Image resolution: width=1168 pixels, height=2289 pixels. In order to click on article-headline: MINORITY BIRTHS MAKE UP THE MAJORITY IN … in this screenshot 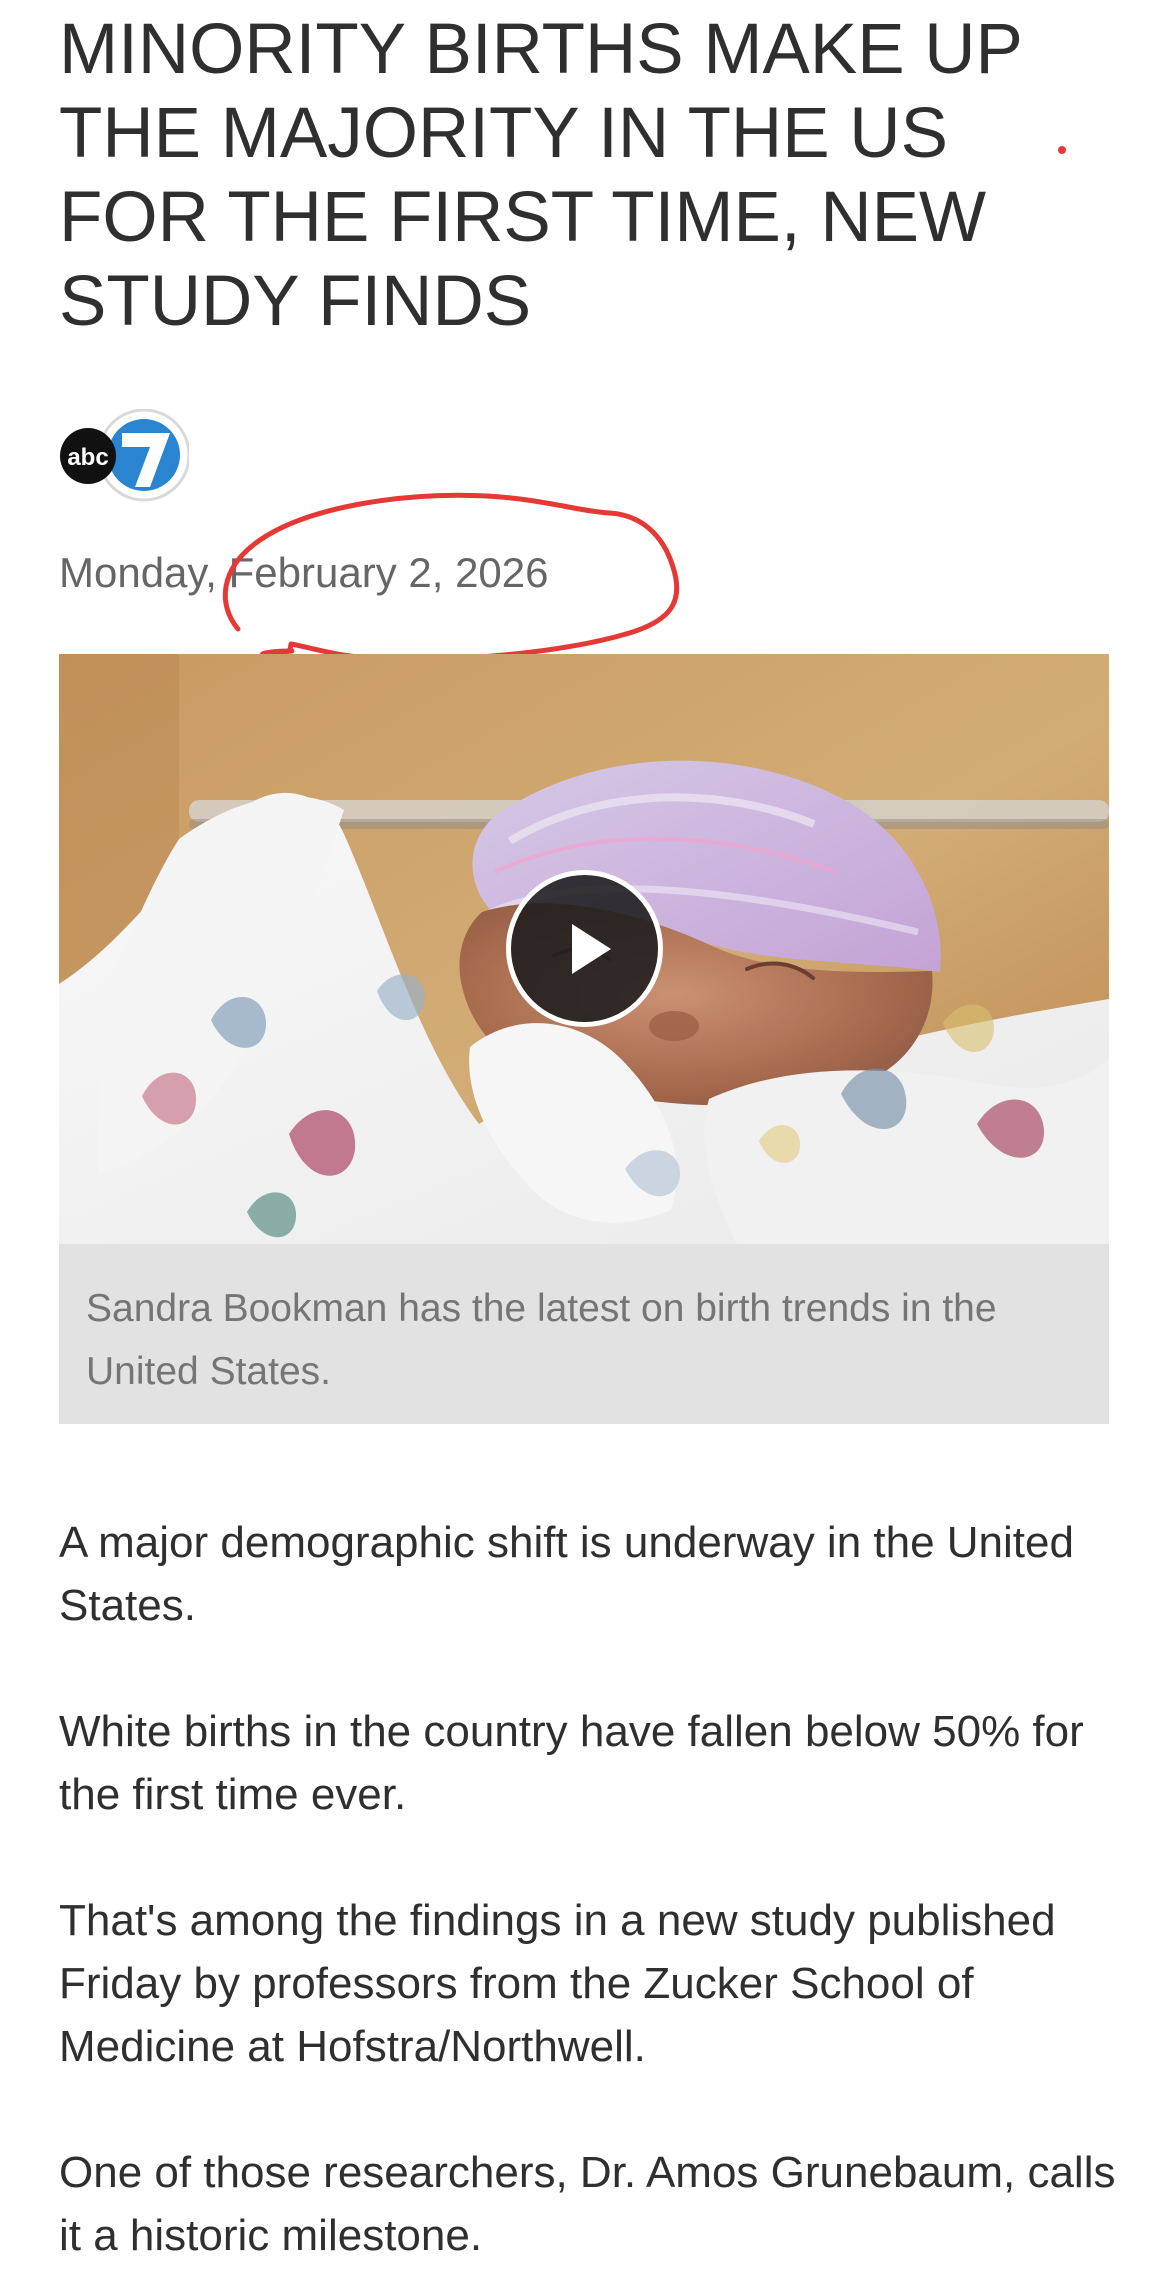, I will do `click(540, 175)`.